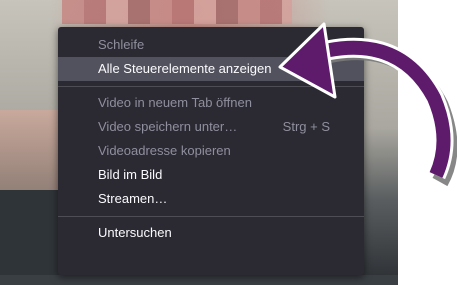 This screenshot has height=285, width=457. I want to click on menu-item-show-all-controls: Alle Steuerelemente anzeigen, so click(211, 69).